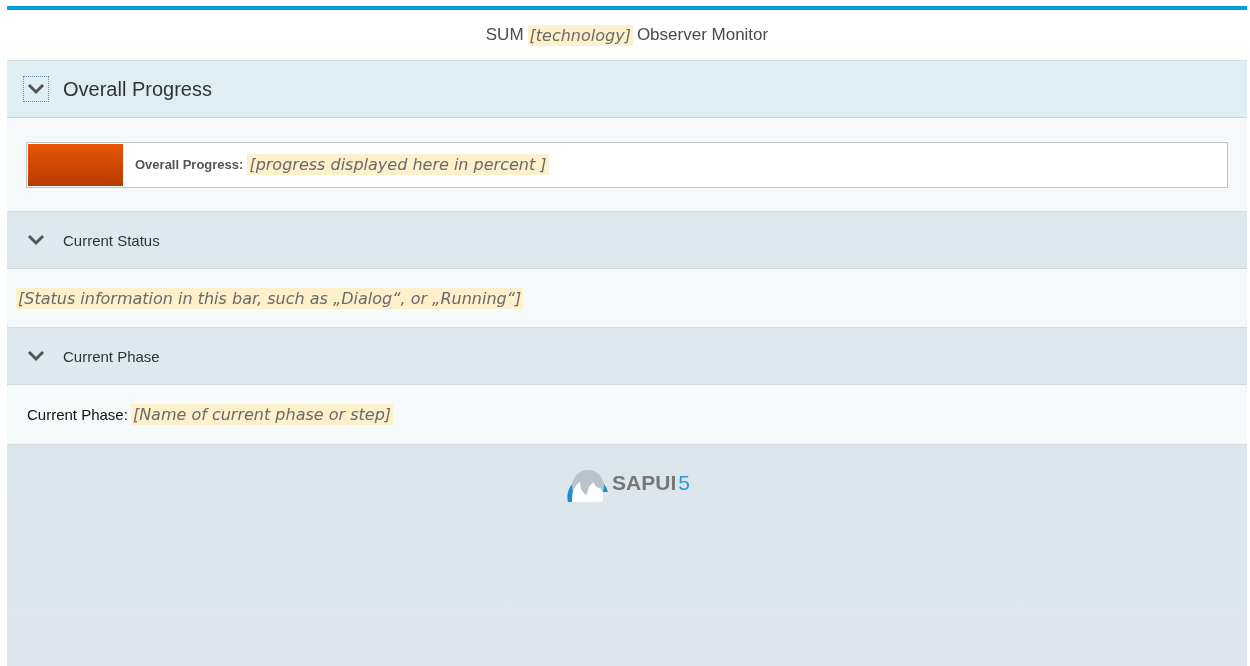  I want to click on section-title: Overall Progress, so click(137, 89).